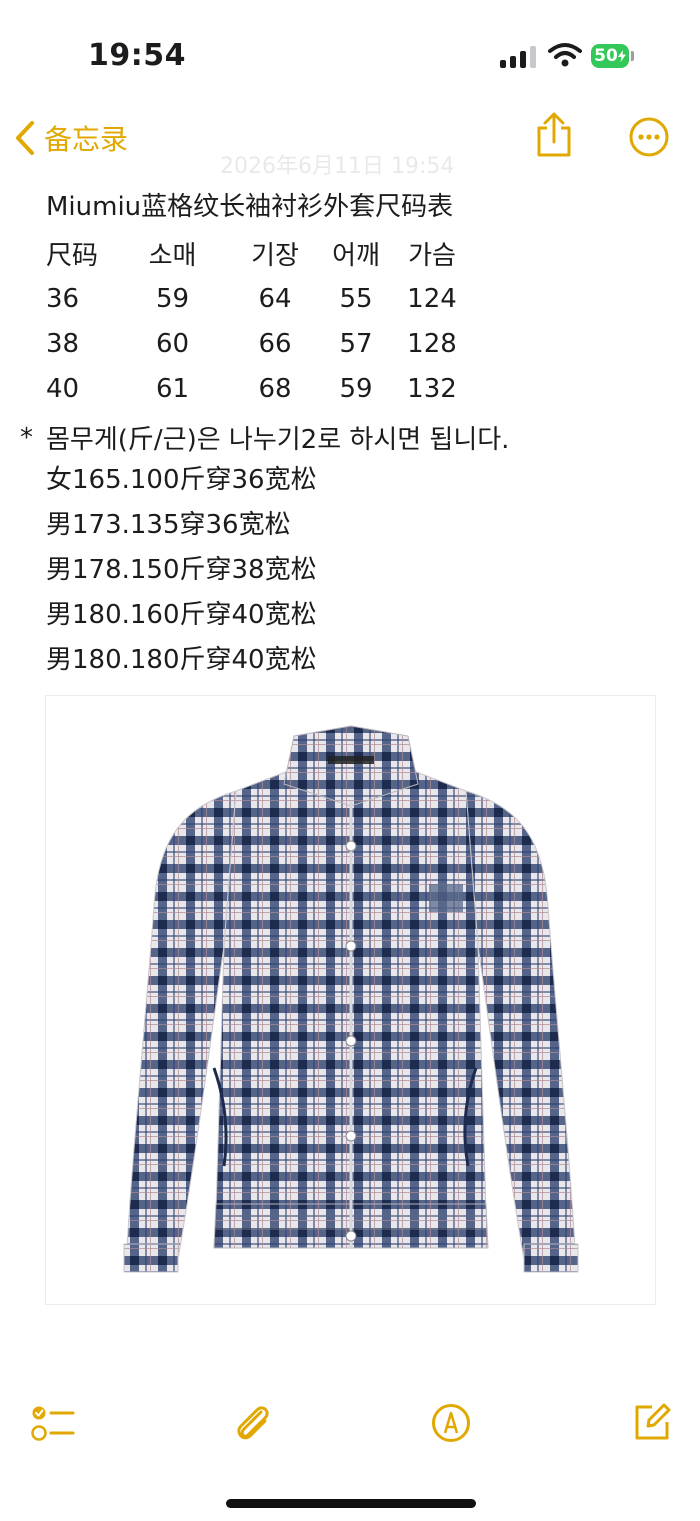  Describe the element at coordinates (632, 56) in the screenshot. I see `battery-cap` at that location.